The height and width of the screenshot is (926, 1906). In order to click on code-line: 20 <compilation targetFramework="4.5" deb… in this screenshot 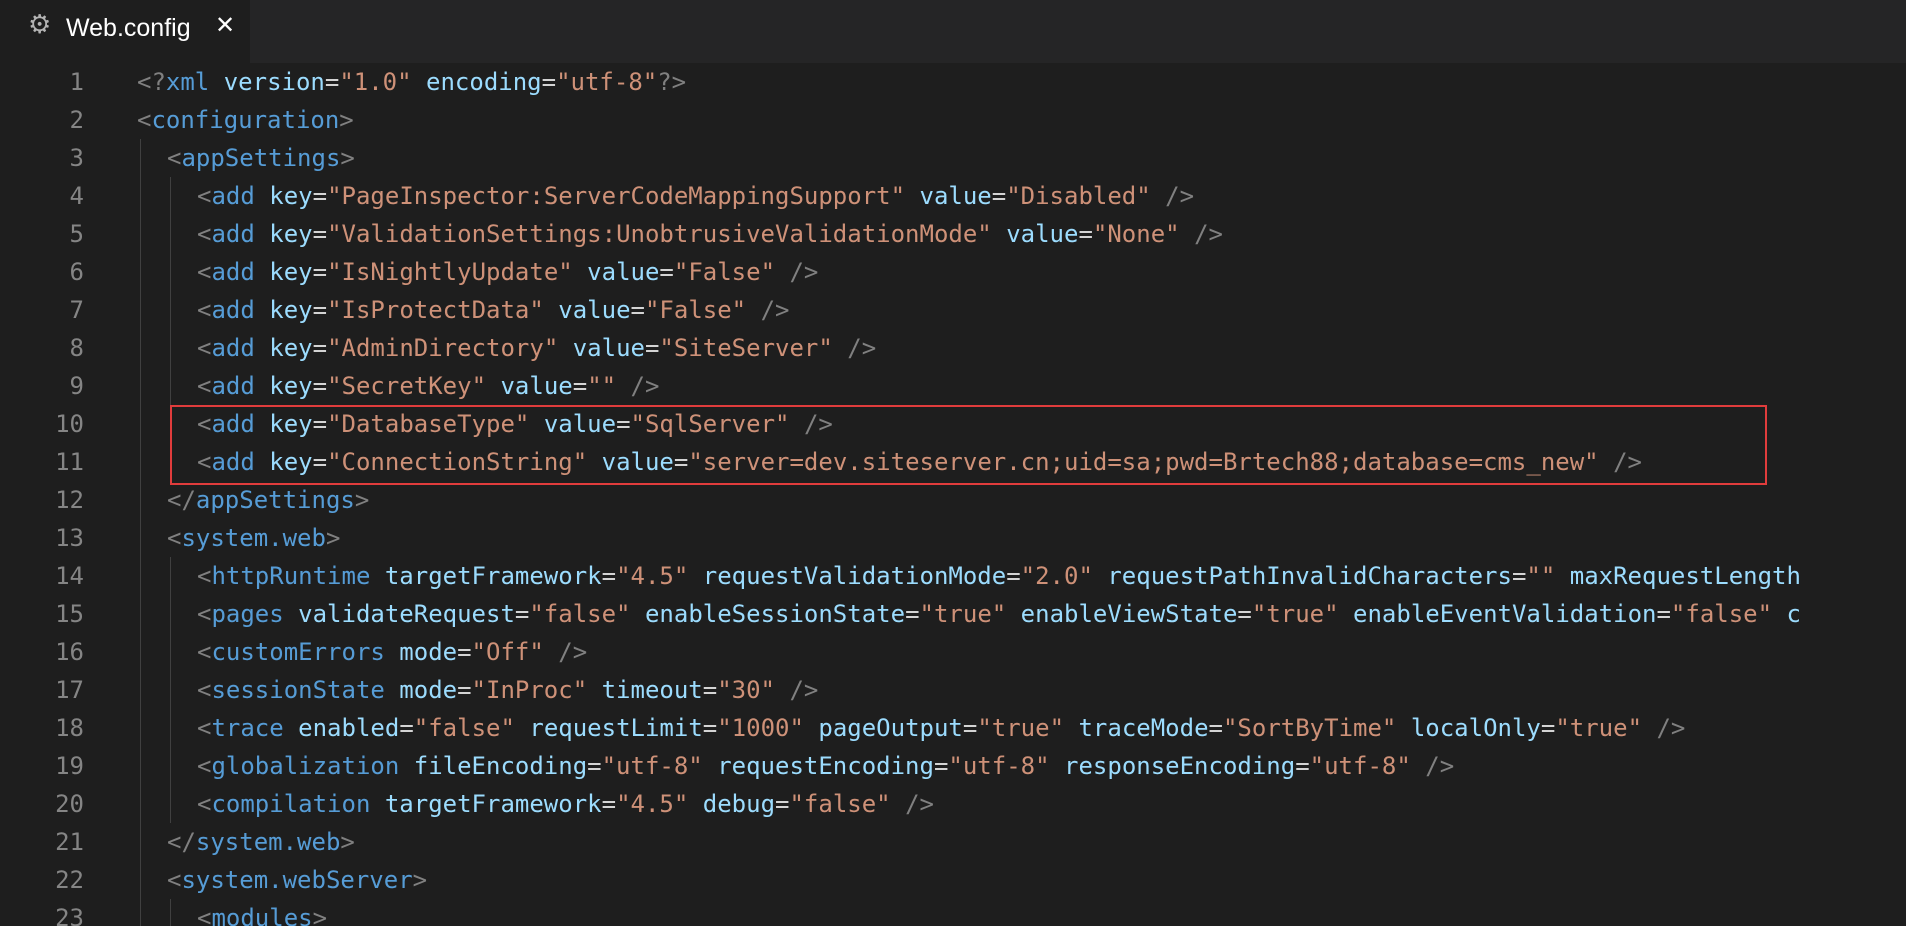, I will do `click(953, 804)`.